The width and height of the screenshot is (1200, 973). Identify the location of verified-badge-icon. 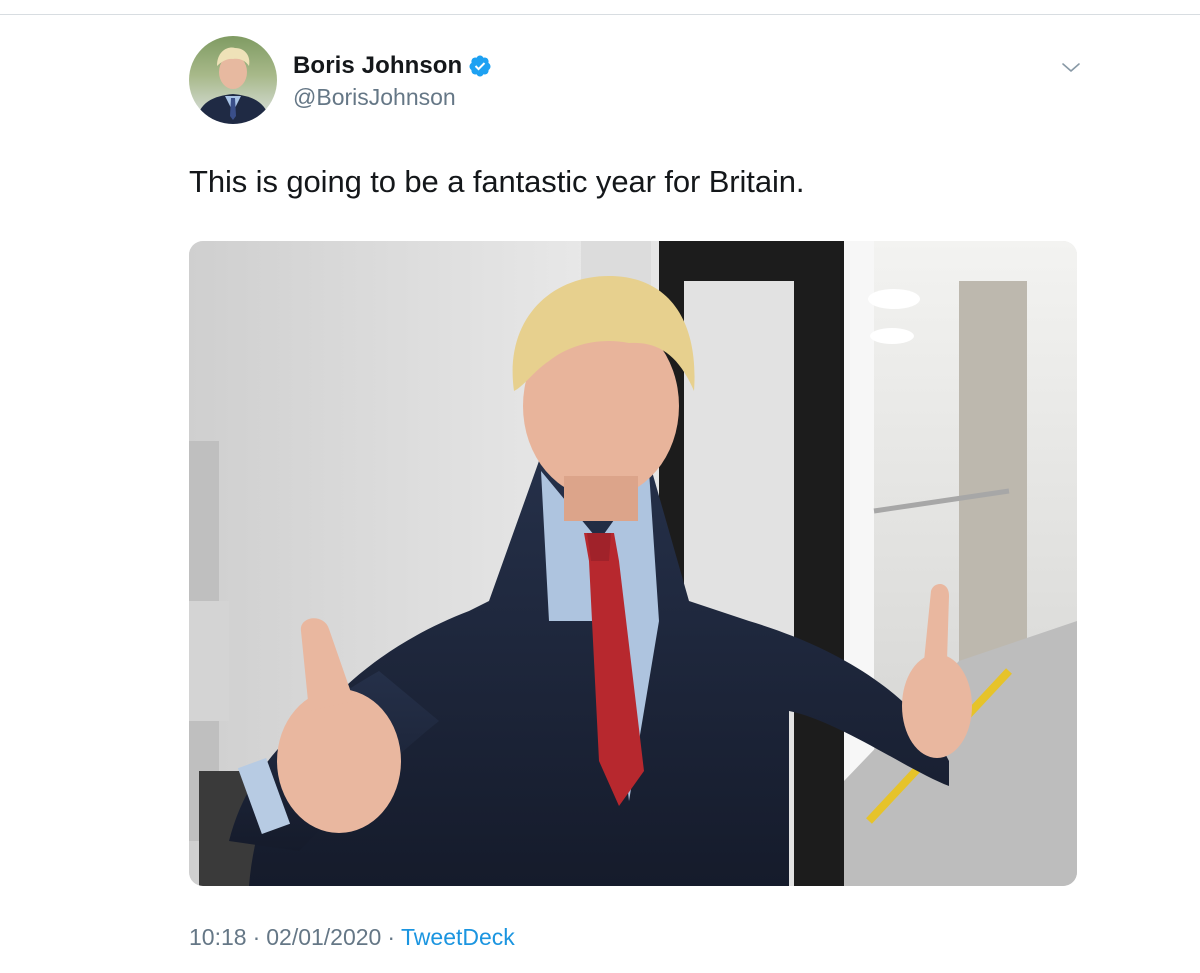
(480, 66).